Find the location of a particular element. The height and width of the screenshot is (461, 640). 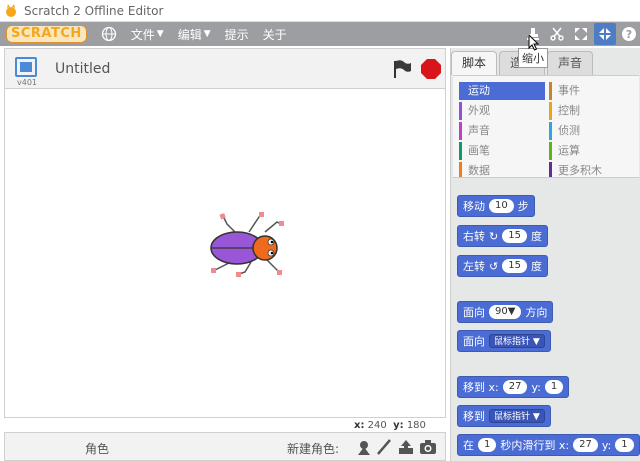

new-sprite-label: 新建角色: is located at coordinates (313, 449).